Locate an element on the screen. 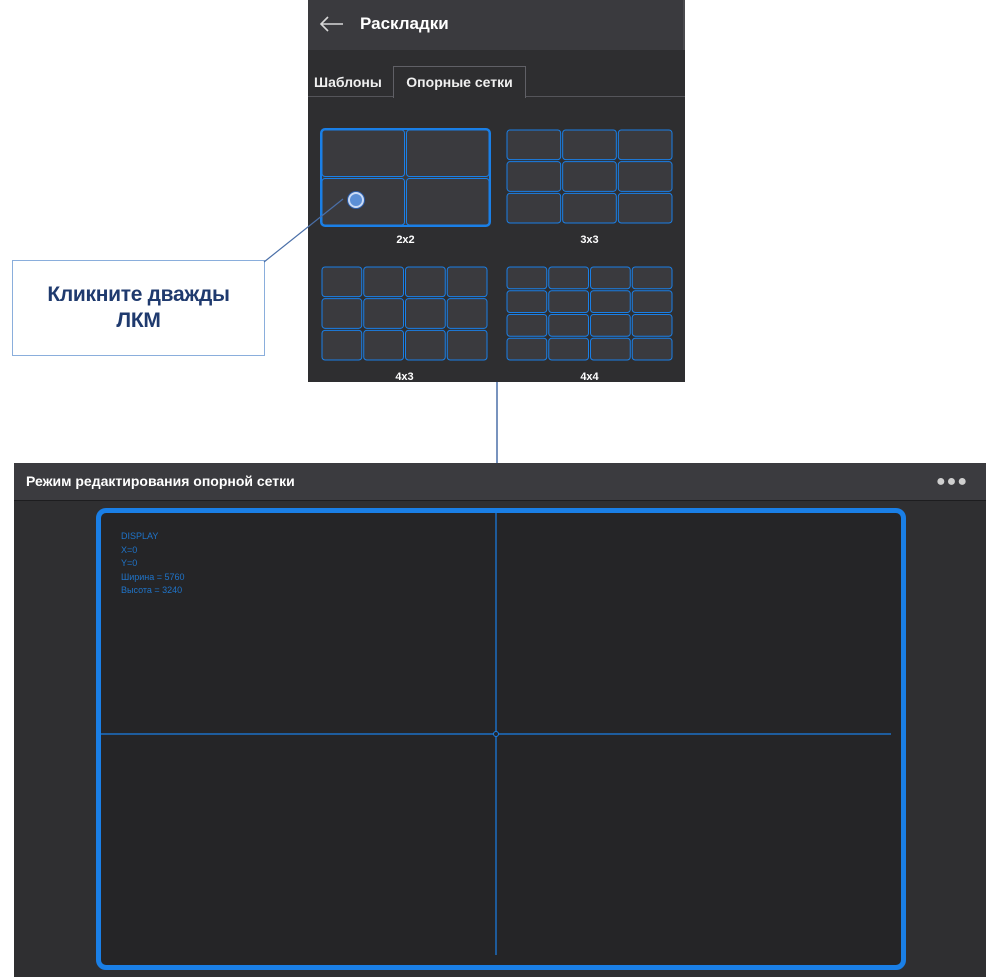 The height and width of the screenshot is (977, 995). panel-header: Раскладки is located at coordinates (496, 25).